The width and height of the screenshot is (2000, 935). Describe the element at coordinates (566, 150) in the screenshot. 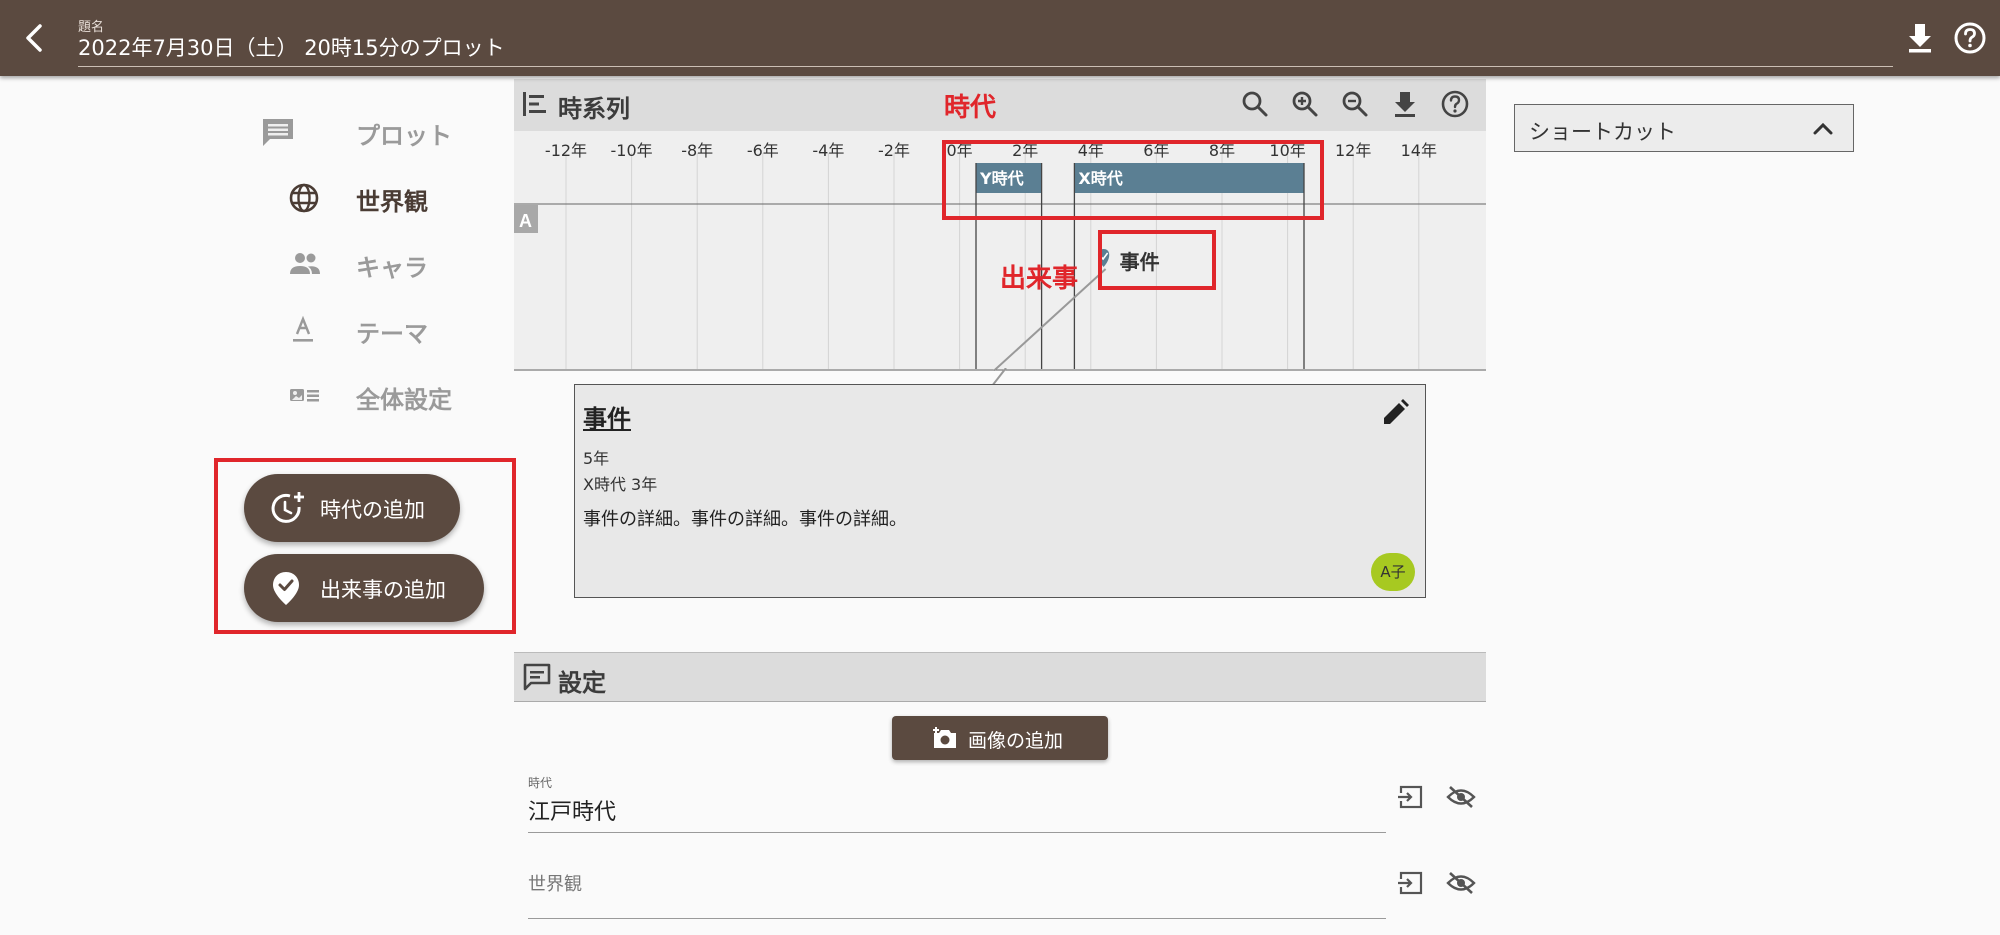

I see `timeline-tick-label: -12年` at that location.